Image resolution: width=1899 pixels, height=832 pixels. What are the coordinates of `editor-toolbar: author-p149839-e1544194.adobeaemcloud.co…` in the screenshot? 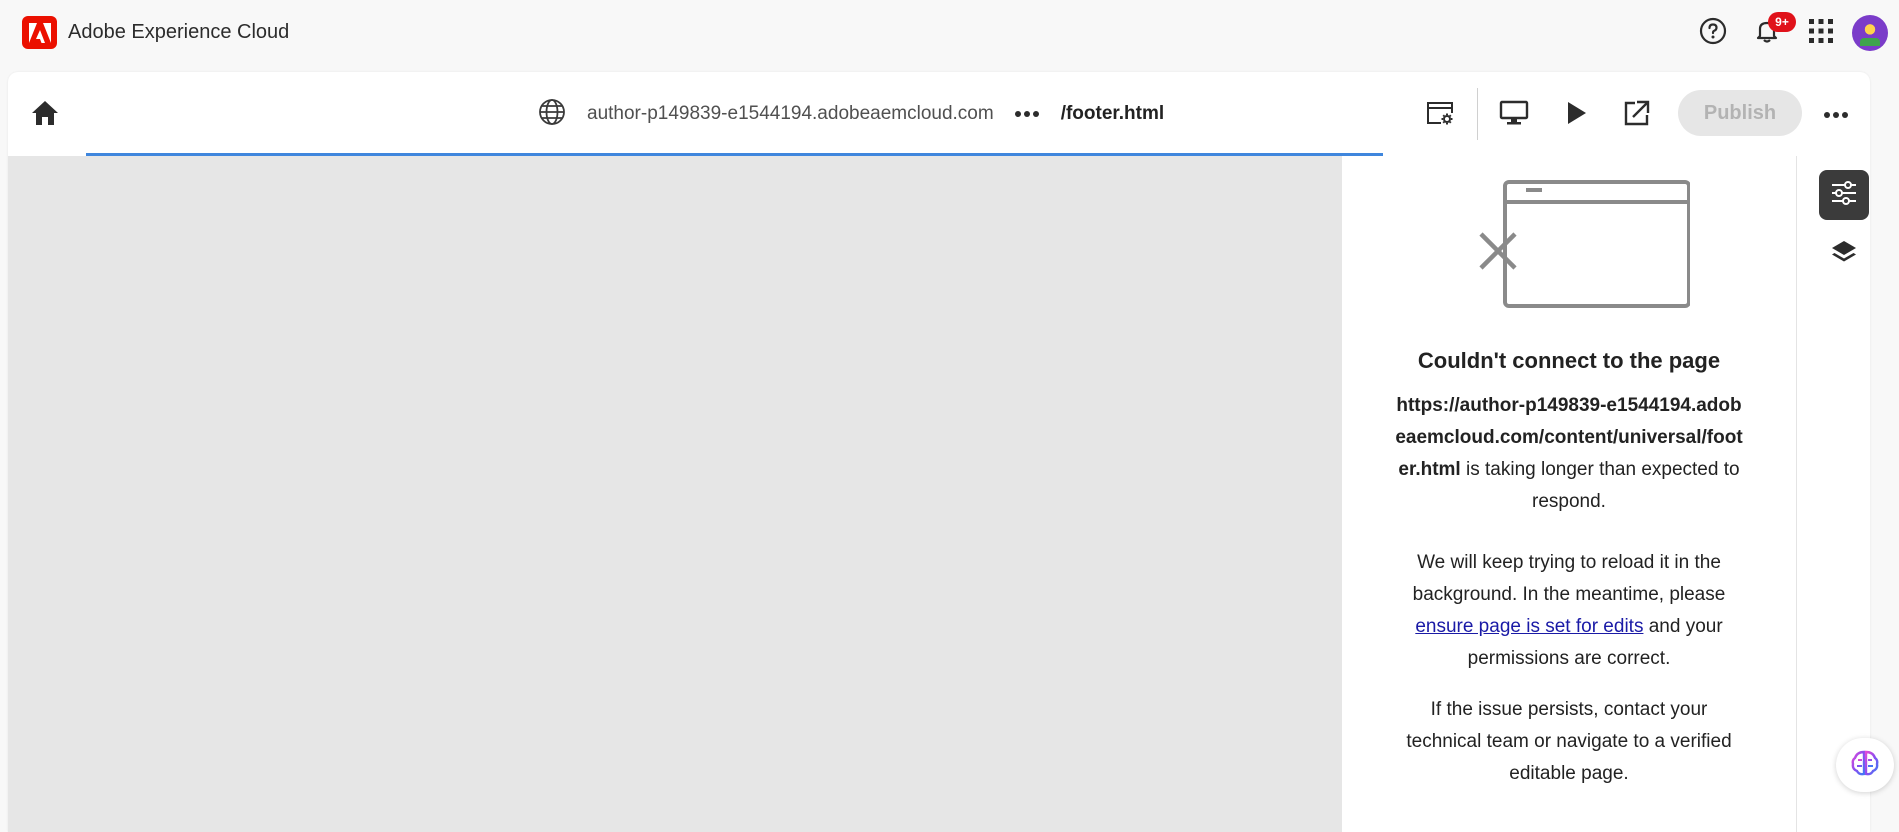 It's located at (939, 114).